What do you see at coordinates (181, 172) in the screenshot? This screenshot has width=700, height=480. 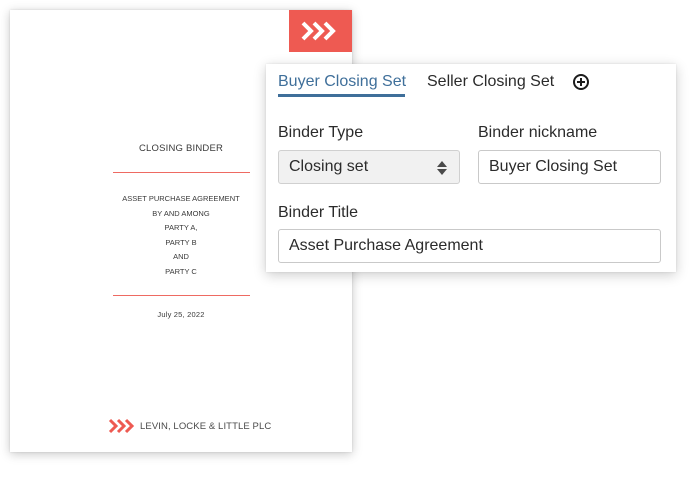 I see `divider-top` at bounding box center [181, 172].